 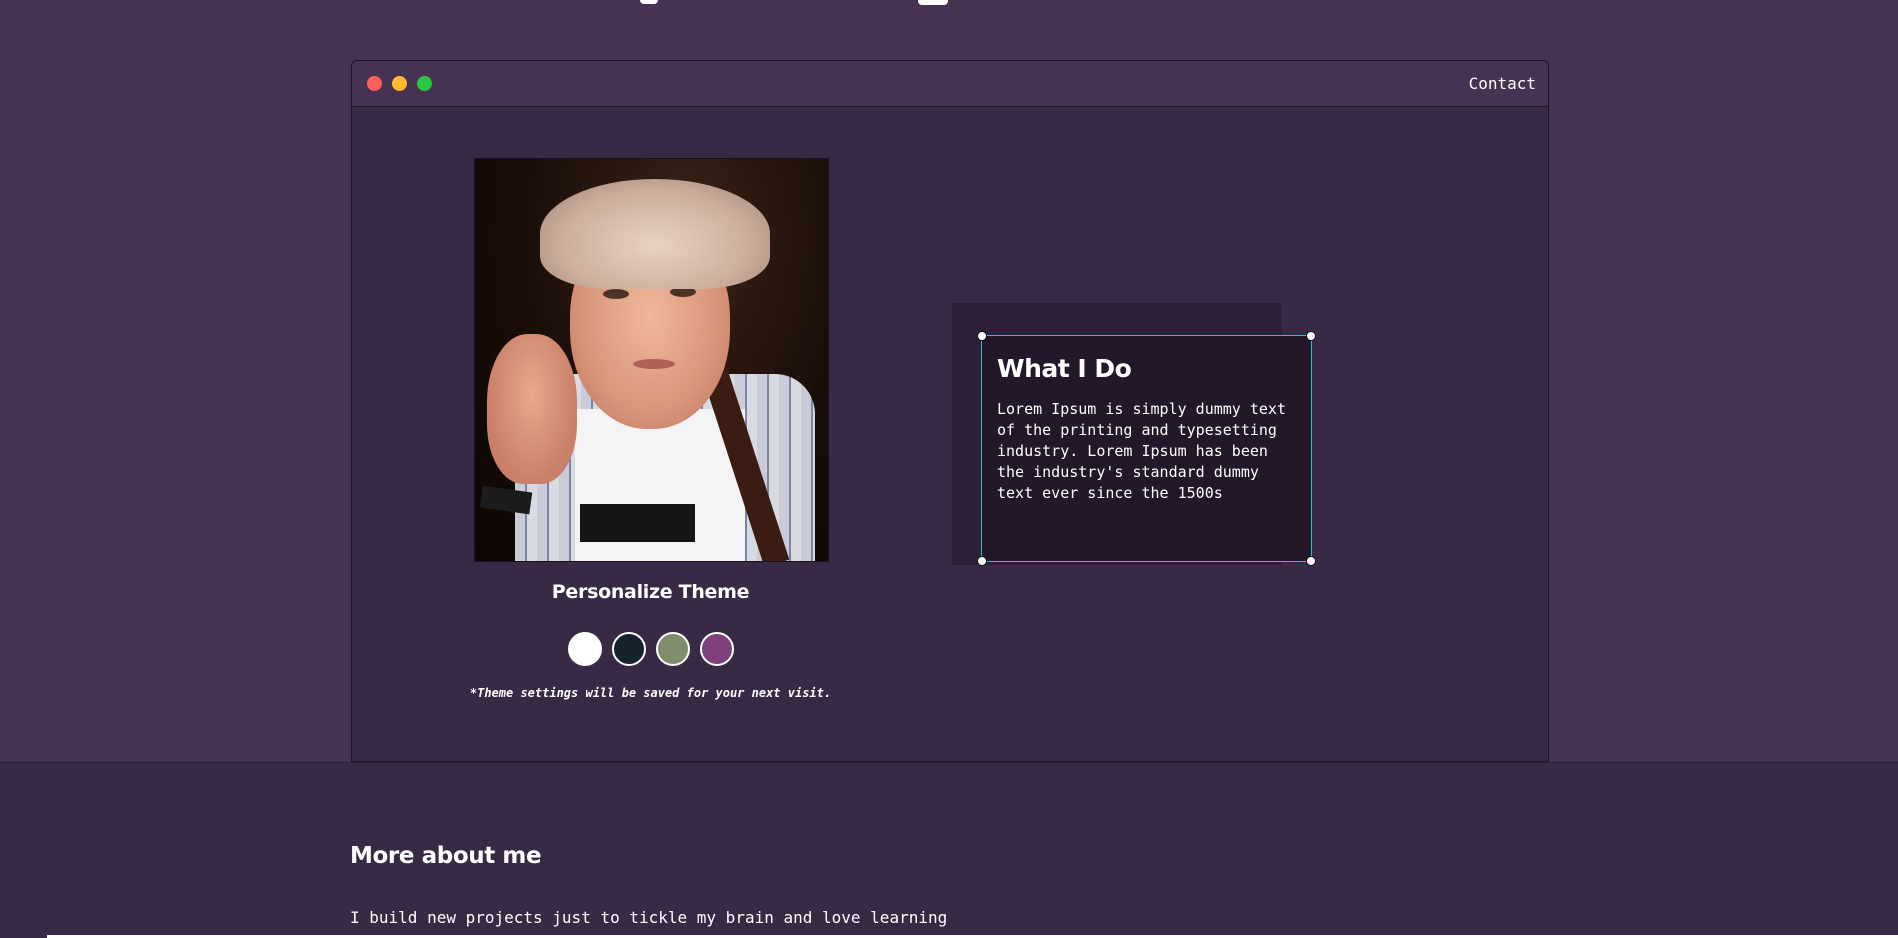 I want to click on profile-photo, so click(x=651, y=360).